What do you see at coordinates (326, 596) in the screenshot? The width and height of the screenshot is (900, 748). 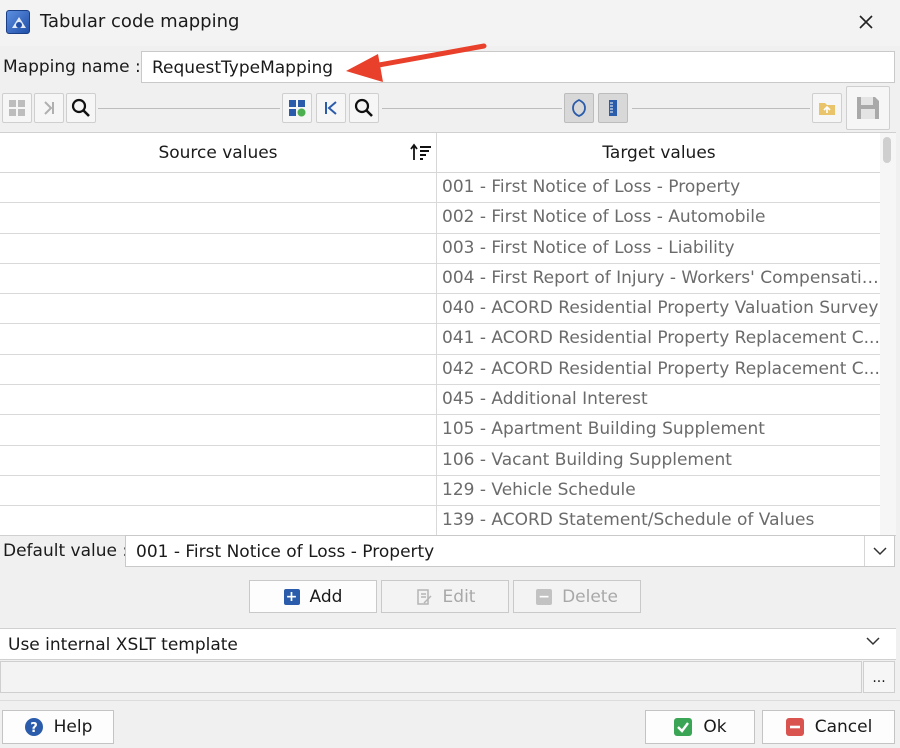 I see `add-button-label: Add` at bounding box center [326, 596].